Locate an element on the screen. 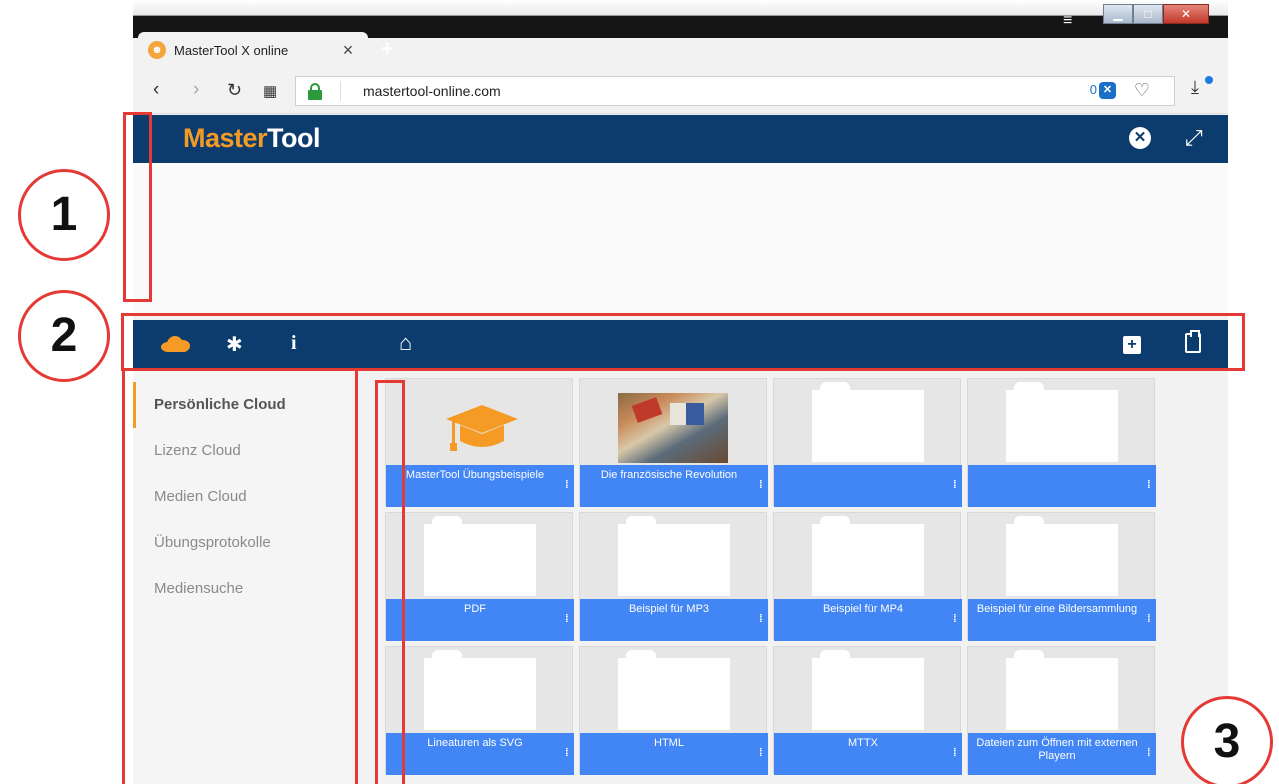  tab-title: MasterTool X online is located at coordinates (231, 50).